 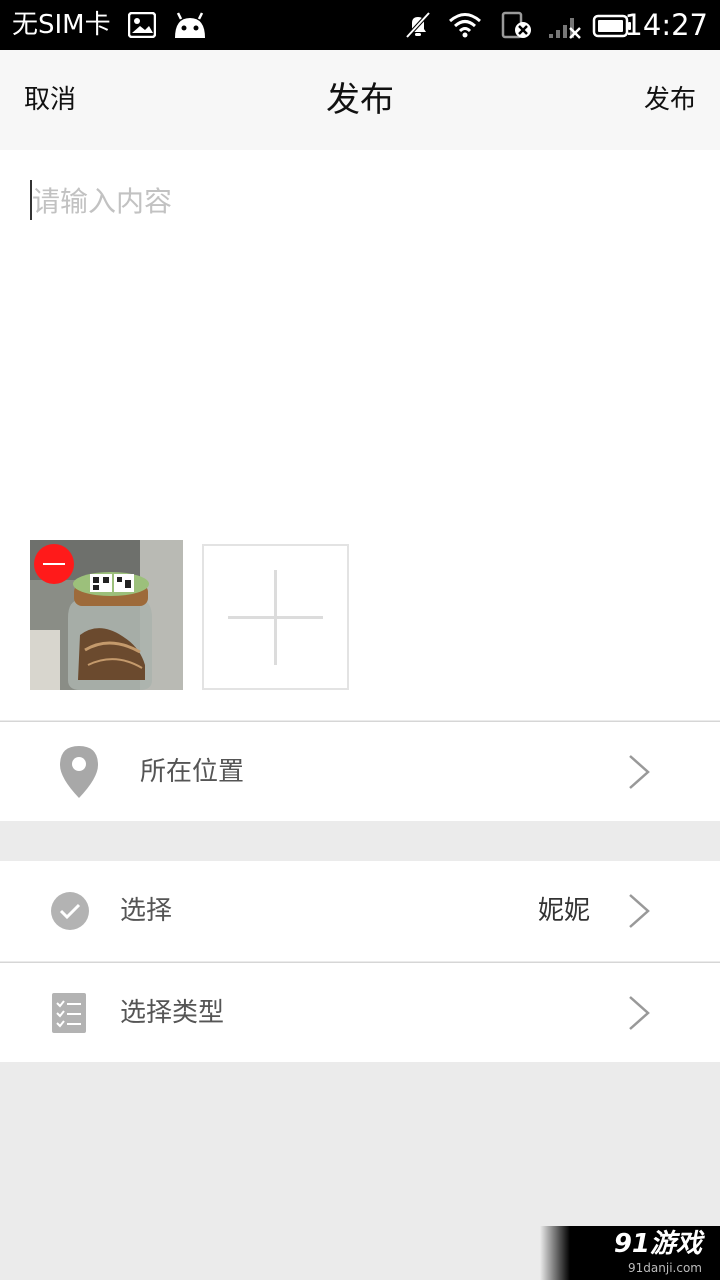 I want to click on select-type-label: 选择类型, so click(x=172, y=1013).